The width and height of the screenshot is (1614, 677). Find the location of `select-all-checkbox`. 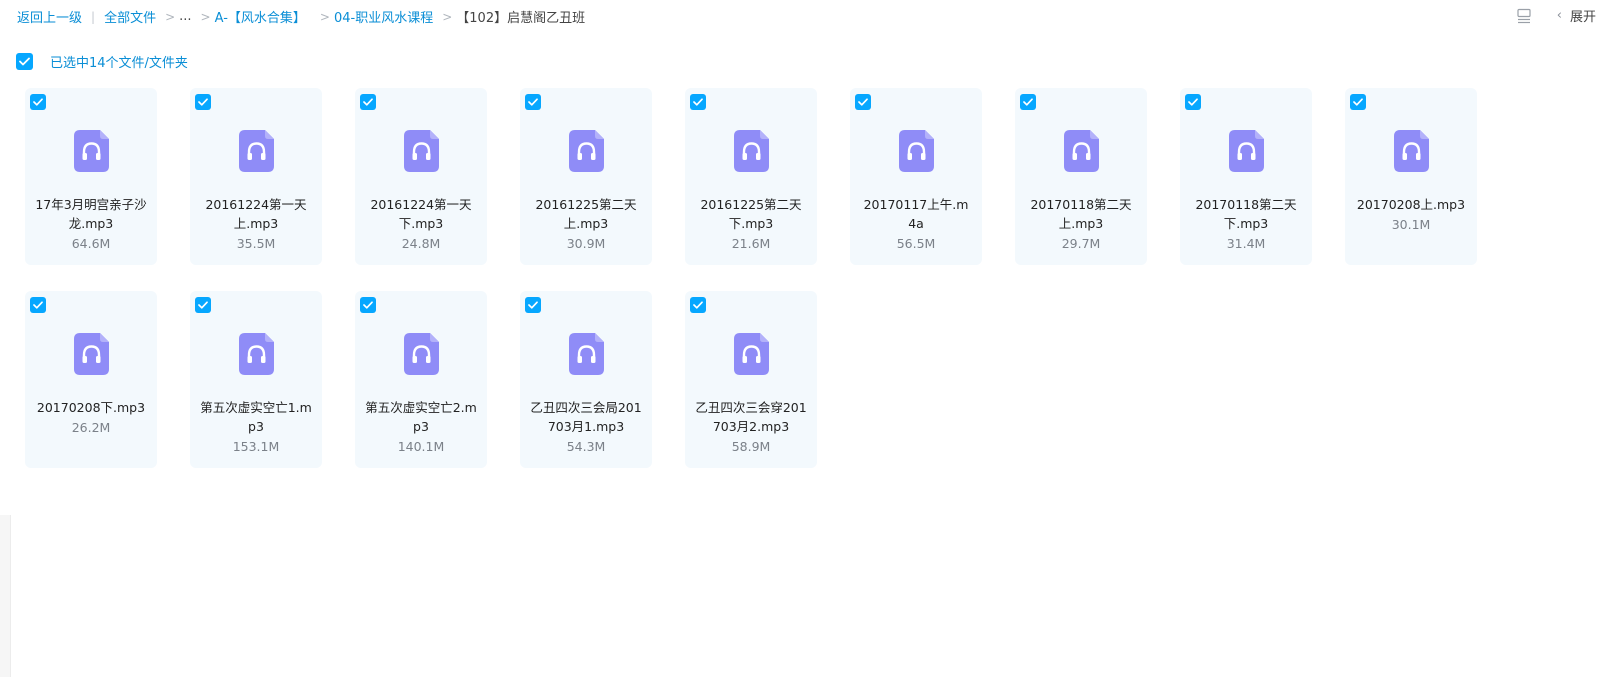

select-all-checkbox is located at coordinates (24, 61).